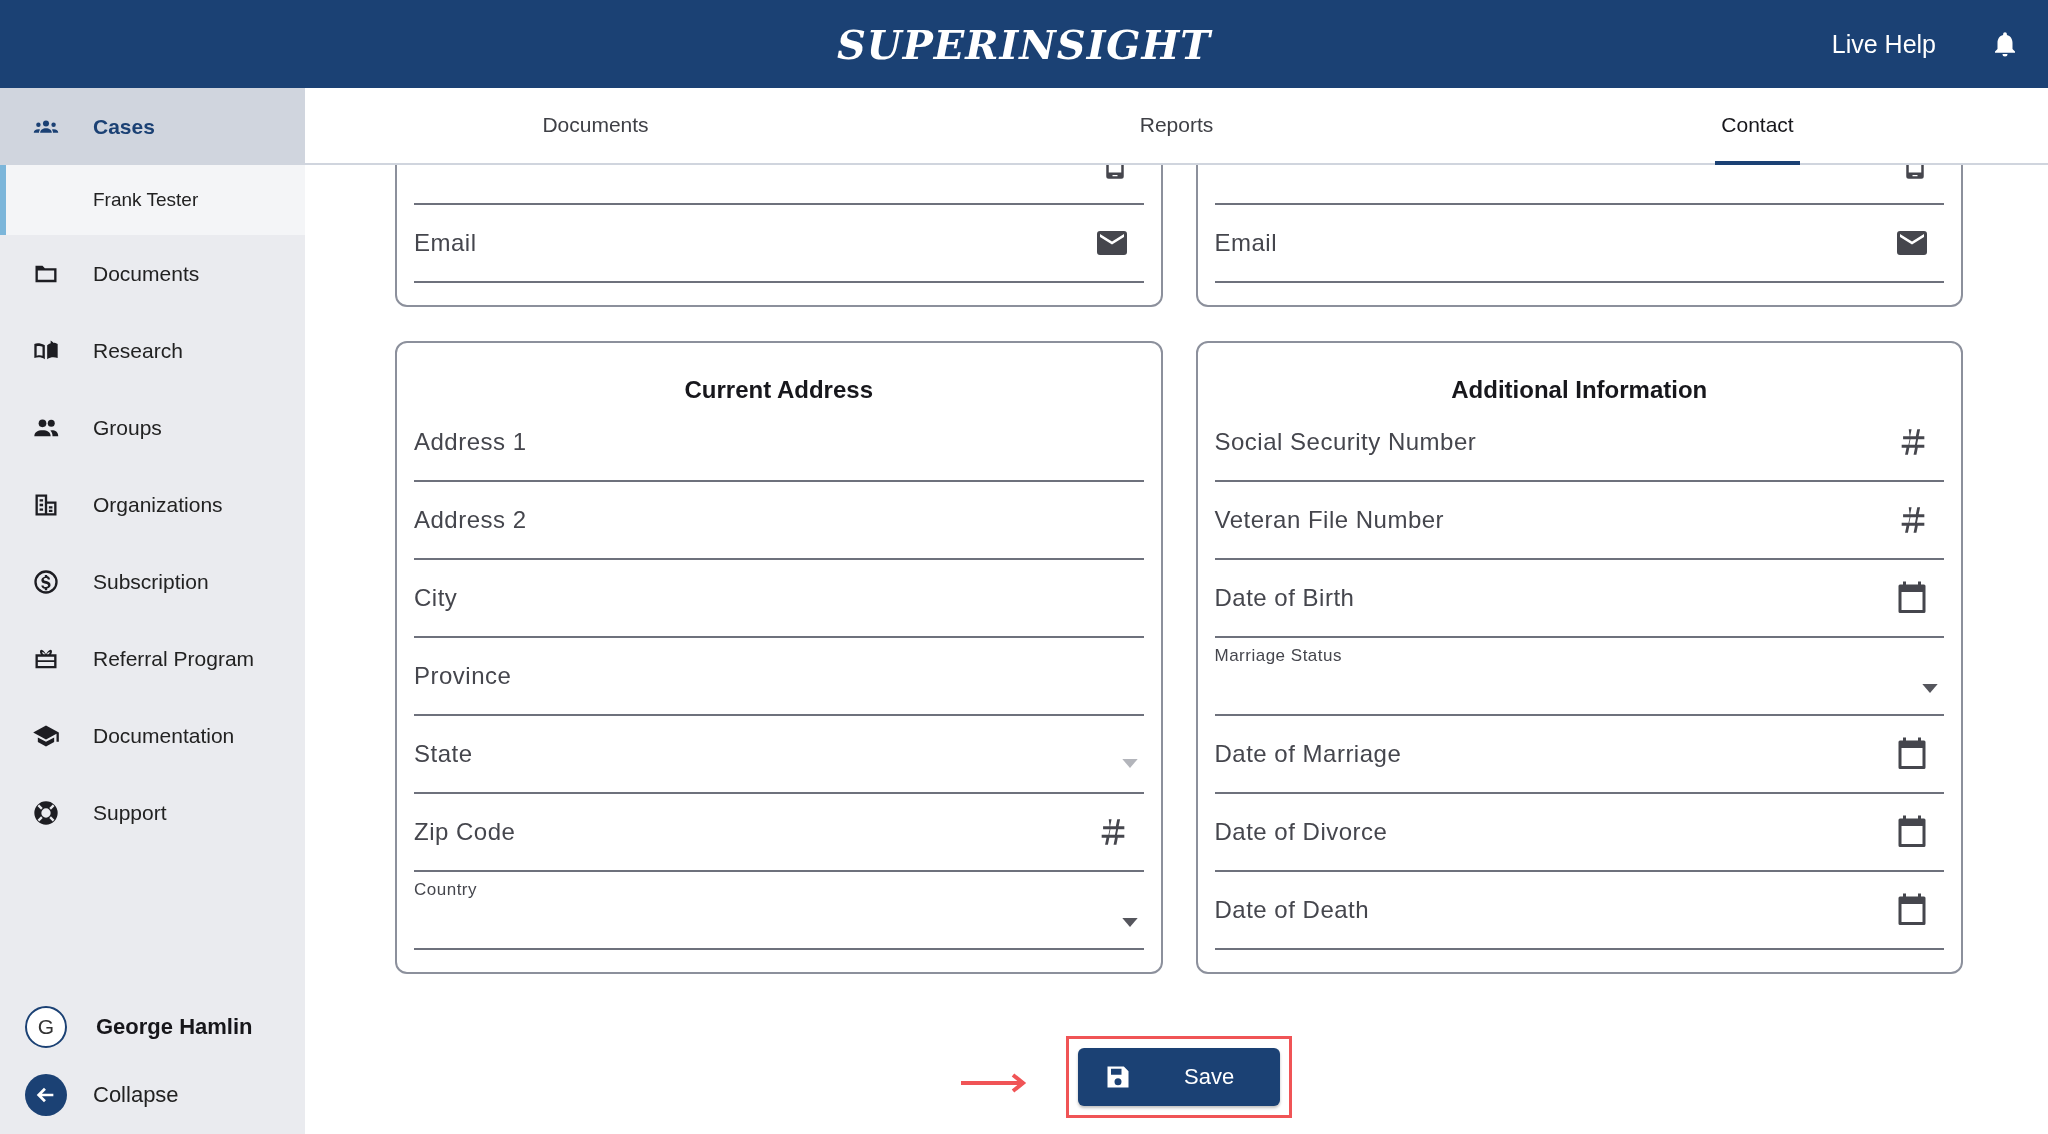 Image resolution: width=2048 pixels, height=1134 pixels. What do you see at coordinates (152, 812) in the screenshot?
I see `sidebar-item: Support` at bounding box center [152, 812].